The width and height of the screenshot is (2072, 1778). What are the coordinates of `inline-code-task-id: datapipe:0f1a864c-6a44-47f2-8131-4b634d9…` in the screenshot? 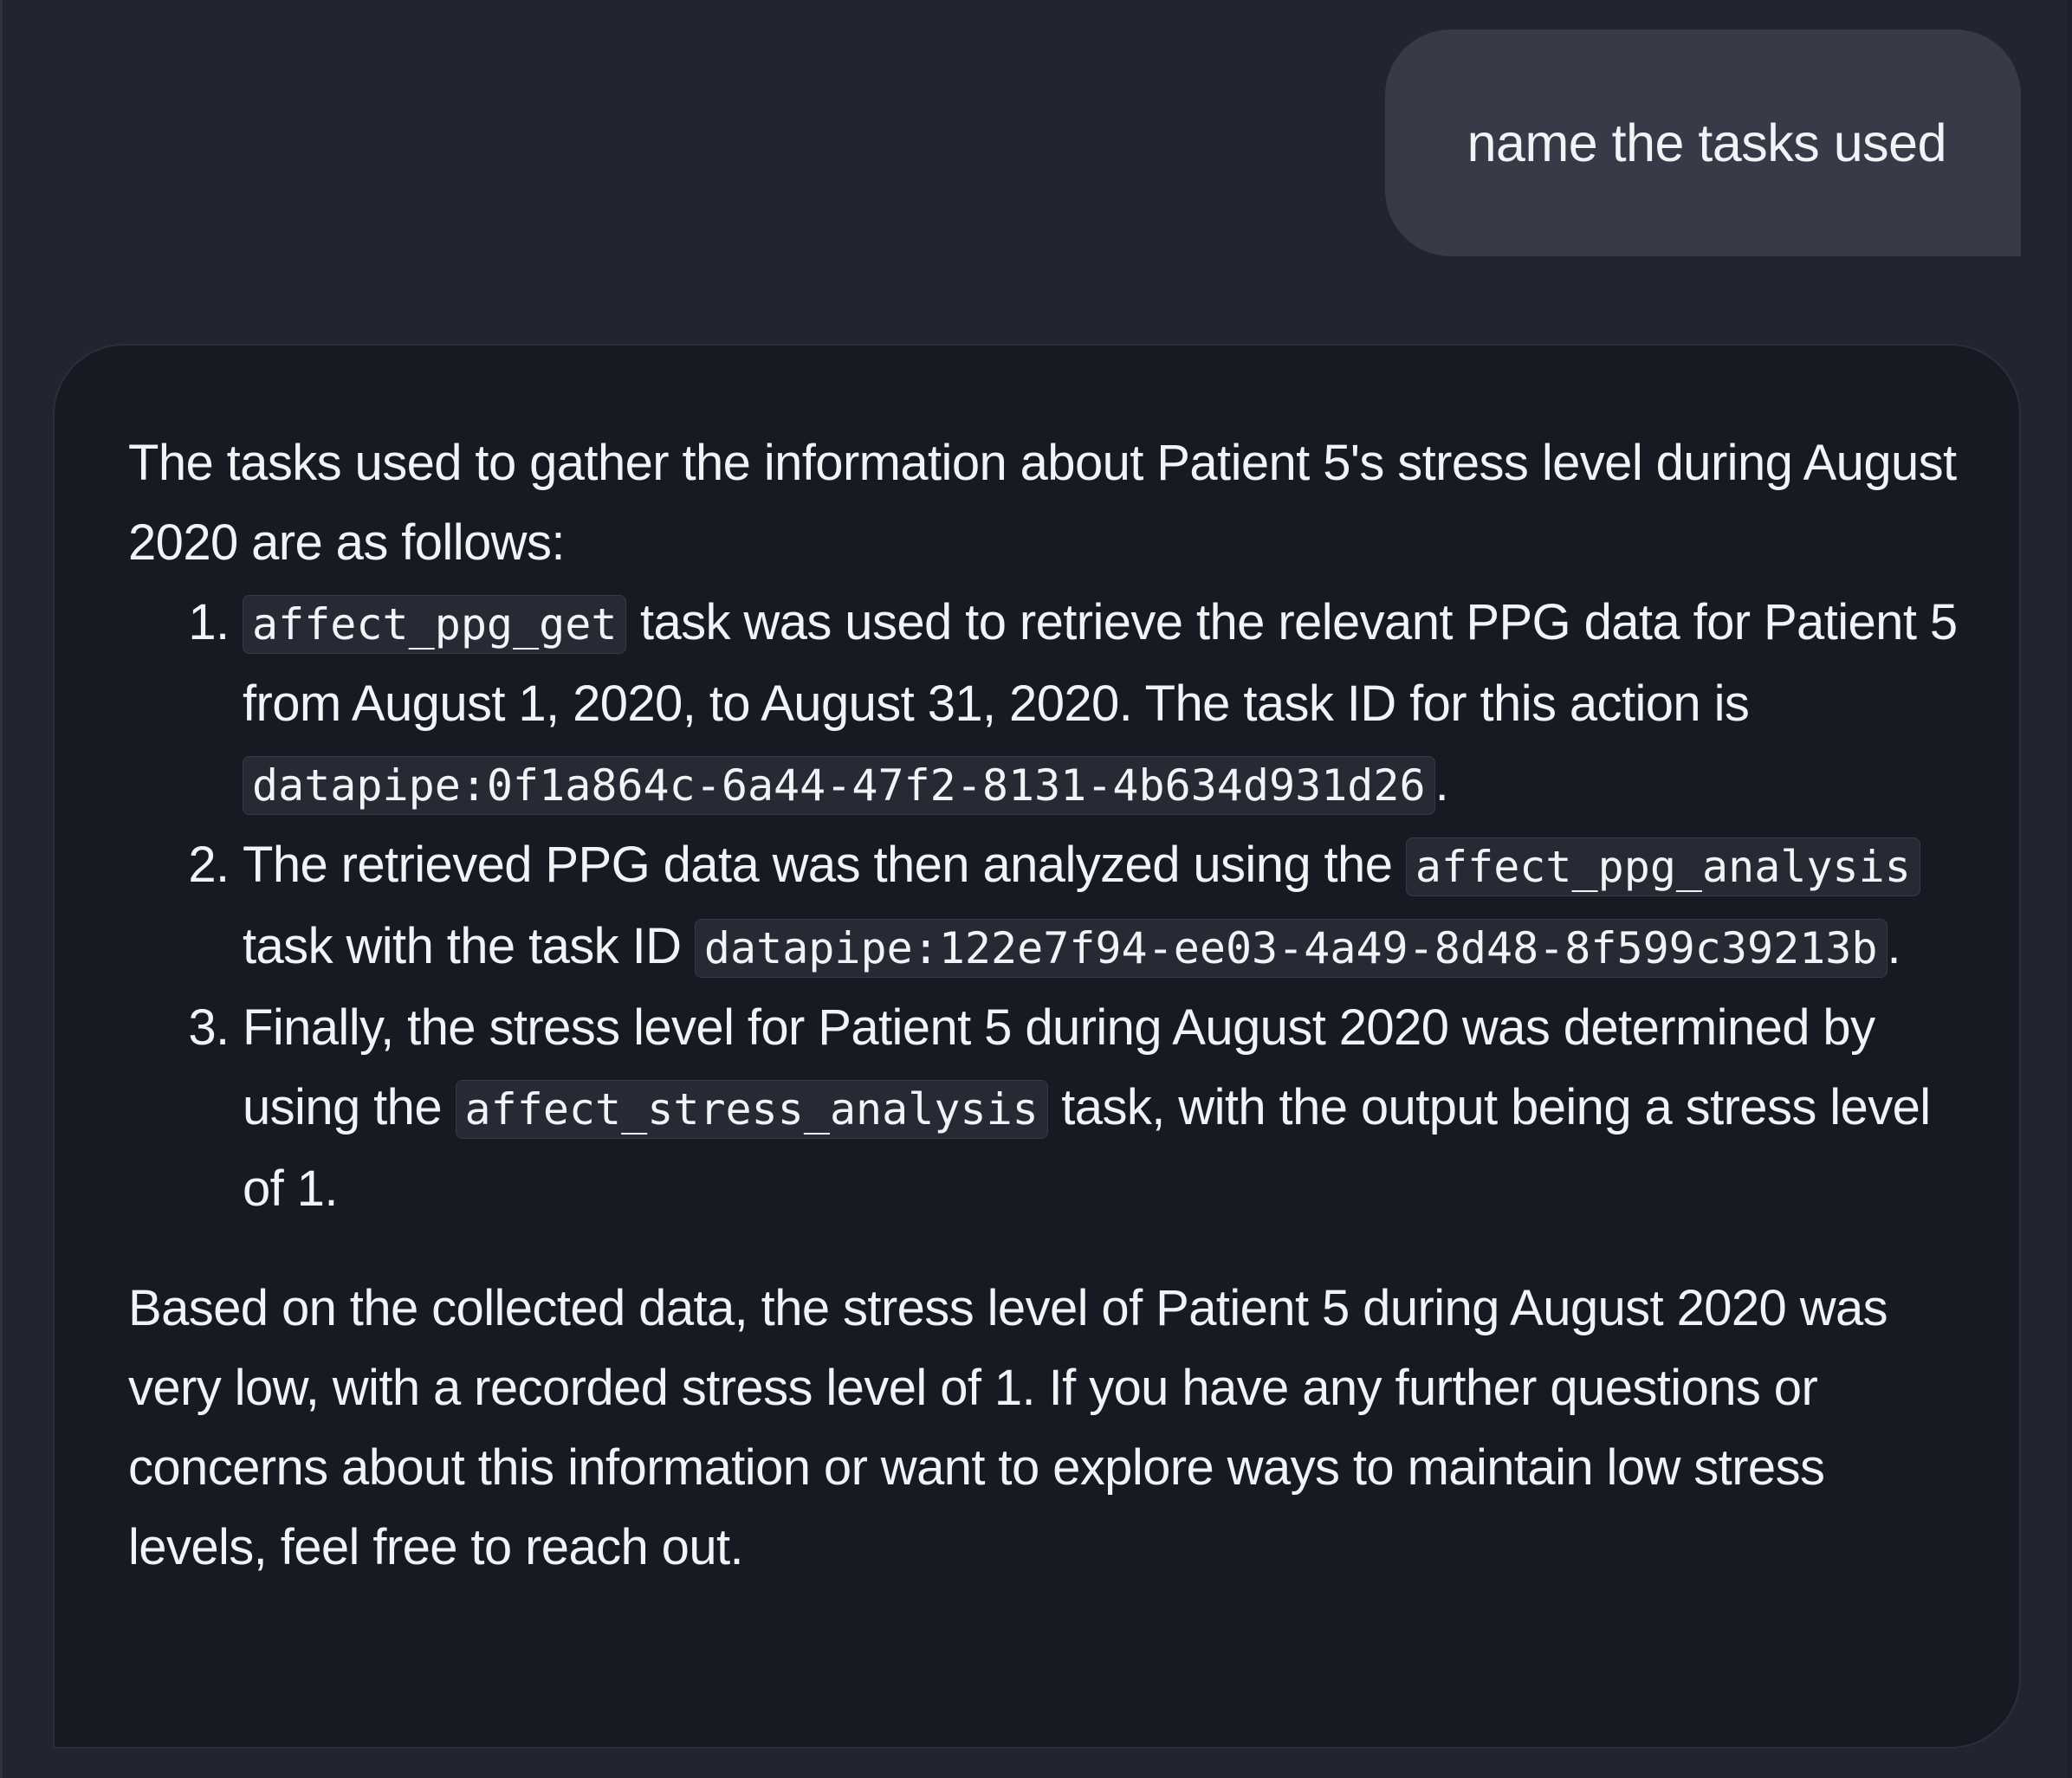 It's located at (839, 785).